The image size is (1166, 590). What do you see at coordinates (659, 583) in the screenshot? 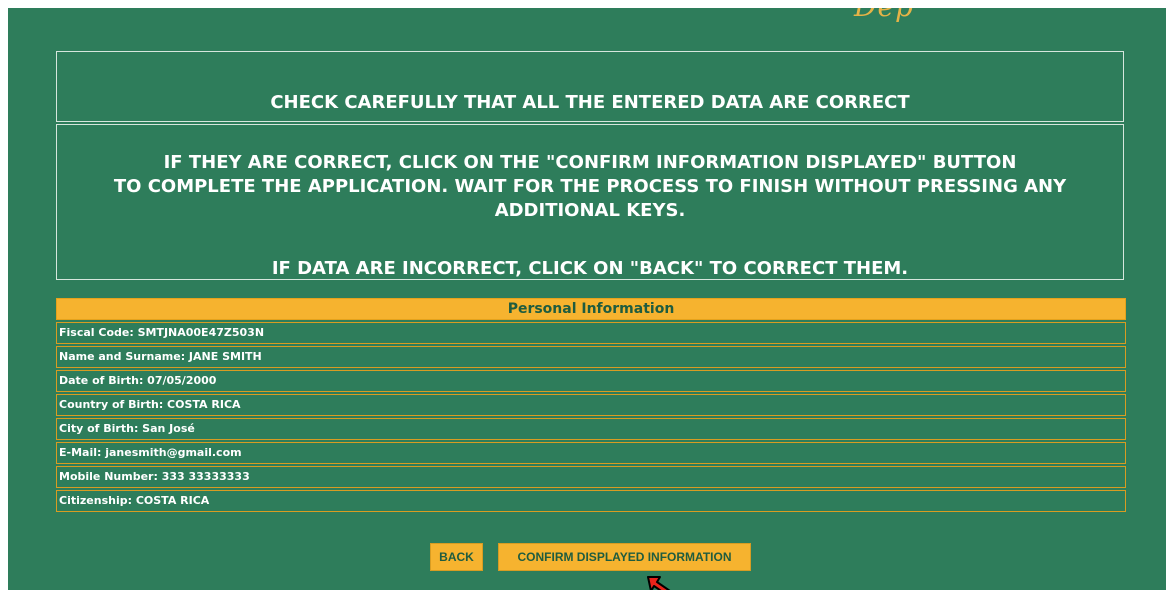
I see `mouse-cursor-arrow-icon` at bounding box center [659, 583].